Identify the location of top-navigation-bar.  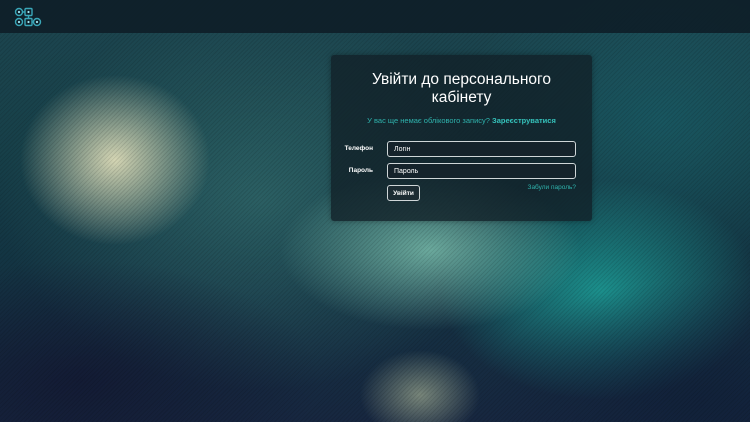
(375, 16).